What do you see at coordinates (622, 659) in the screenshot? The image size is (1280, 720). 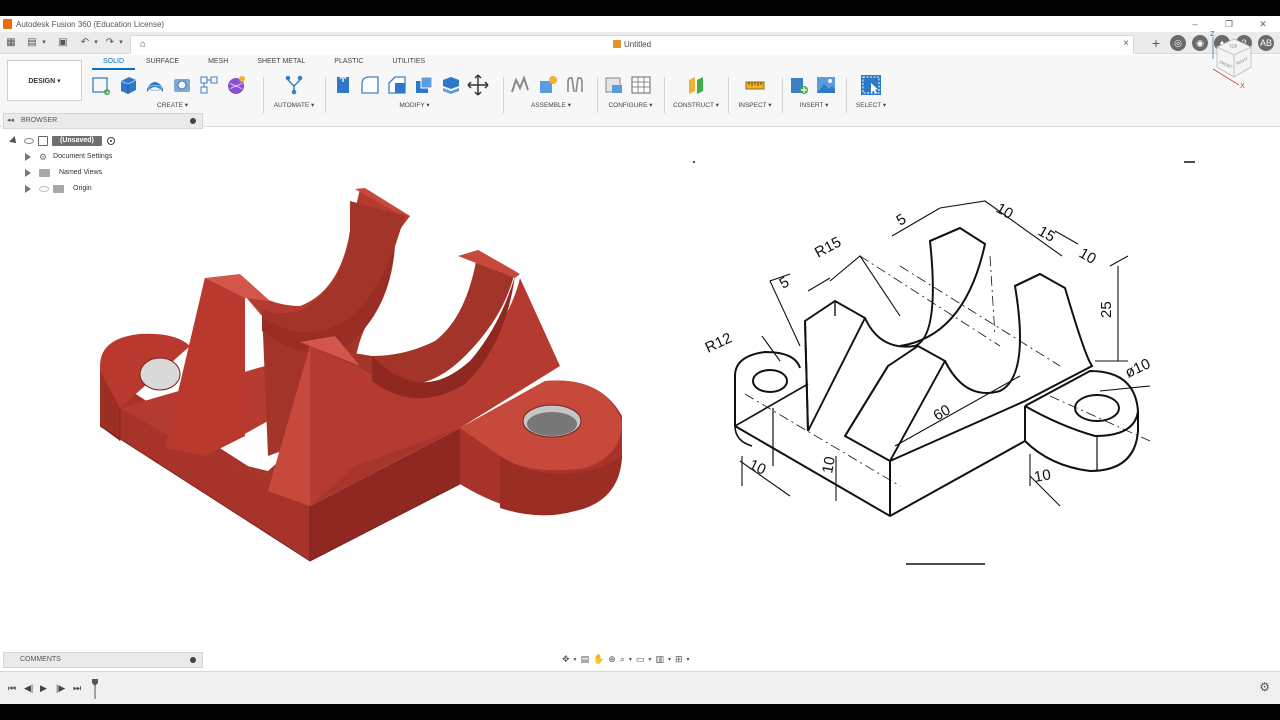 I see `fit-icon: ⌕` at bounding box center [622, 659].